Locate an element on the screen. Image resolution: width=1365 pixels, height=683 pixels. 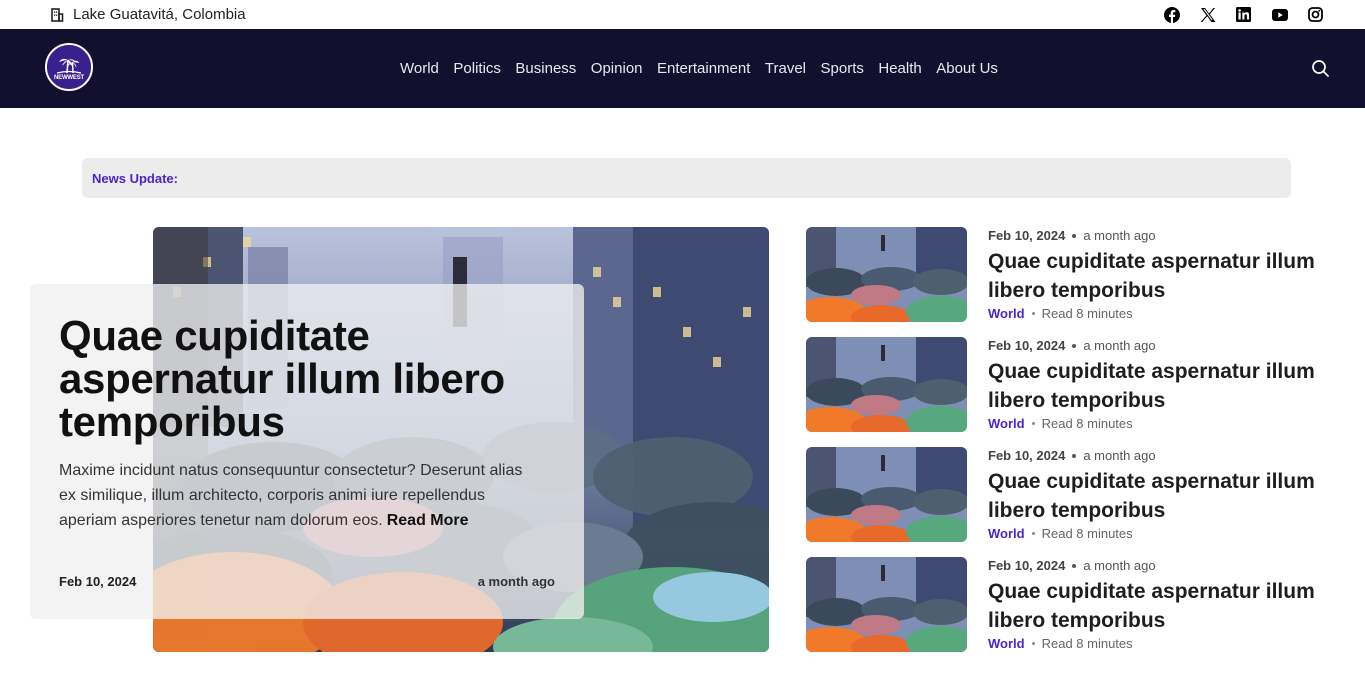
nav-link-entertainment: Entertainment is located at coordinates (703, 68).